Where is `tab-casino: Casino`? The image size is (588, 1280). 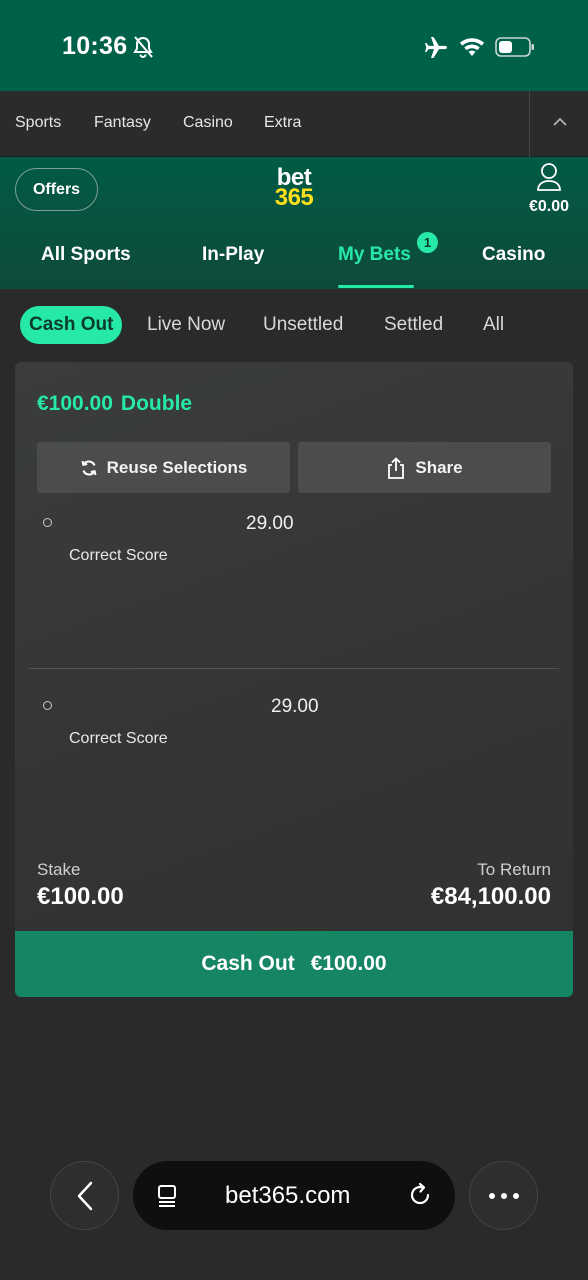 tab-casino: Casino is located at coordinates (513, 255).